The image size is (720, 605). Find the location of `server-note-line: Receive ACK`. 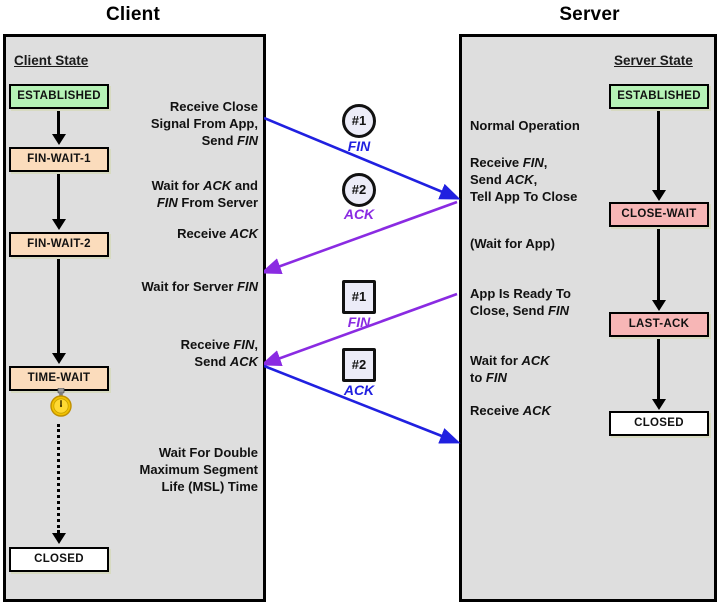

server-note-line: Receive ACK is located at coordinates (510, 410).